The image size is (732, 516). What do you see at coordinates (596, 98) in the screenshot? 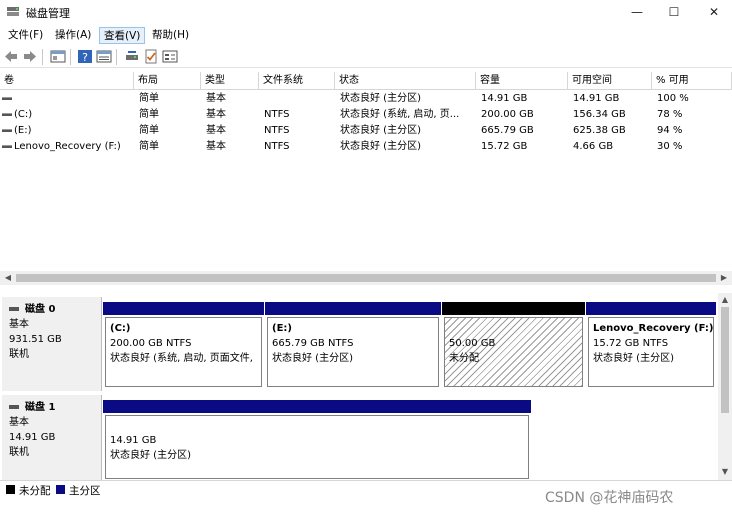
I see `free-space-cell: 14.91 GB` at bounding box center [596, 98].